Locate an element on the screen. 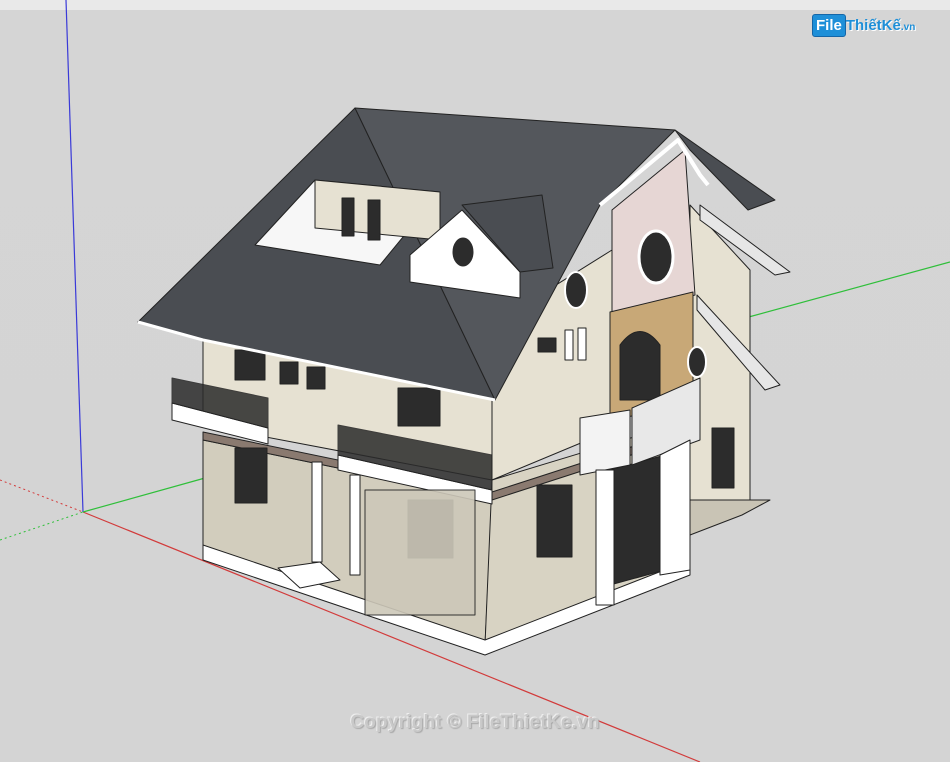  round-column is located at coordinates (605, 537).